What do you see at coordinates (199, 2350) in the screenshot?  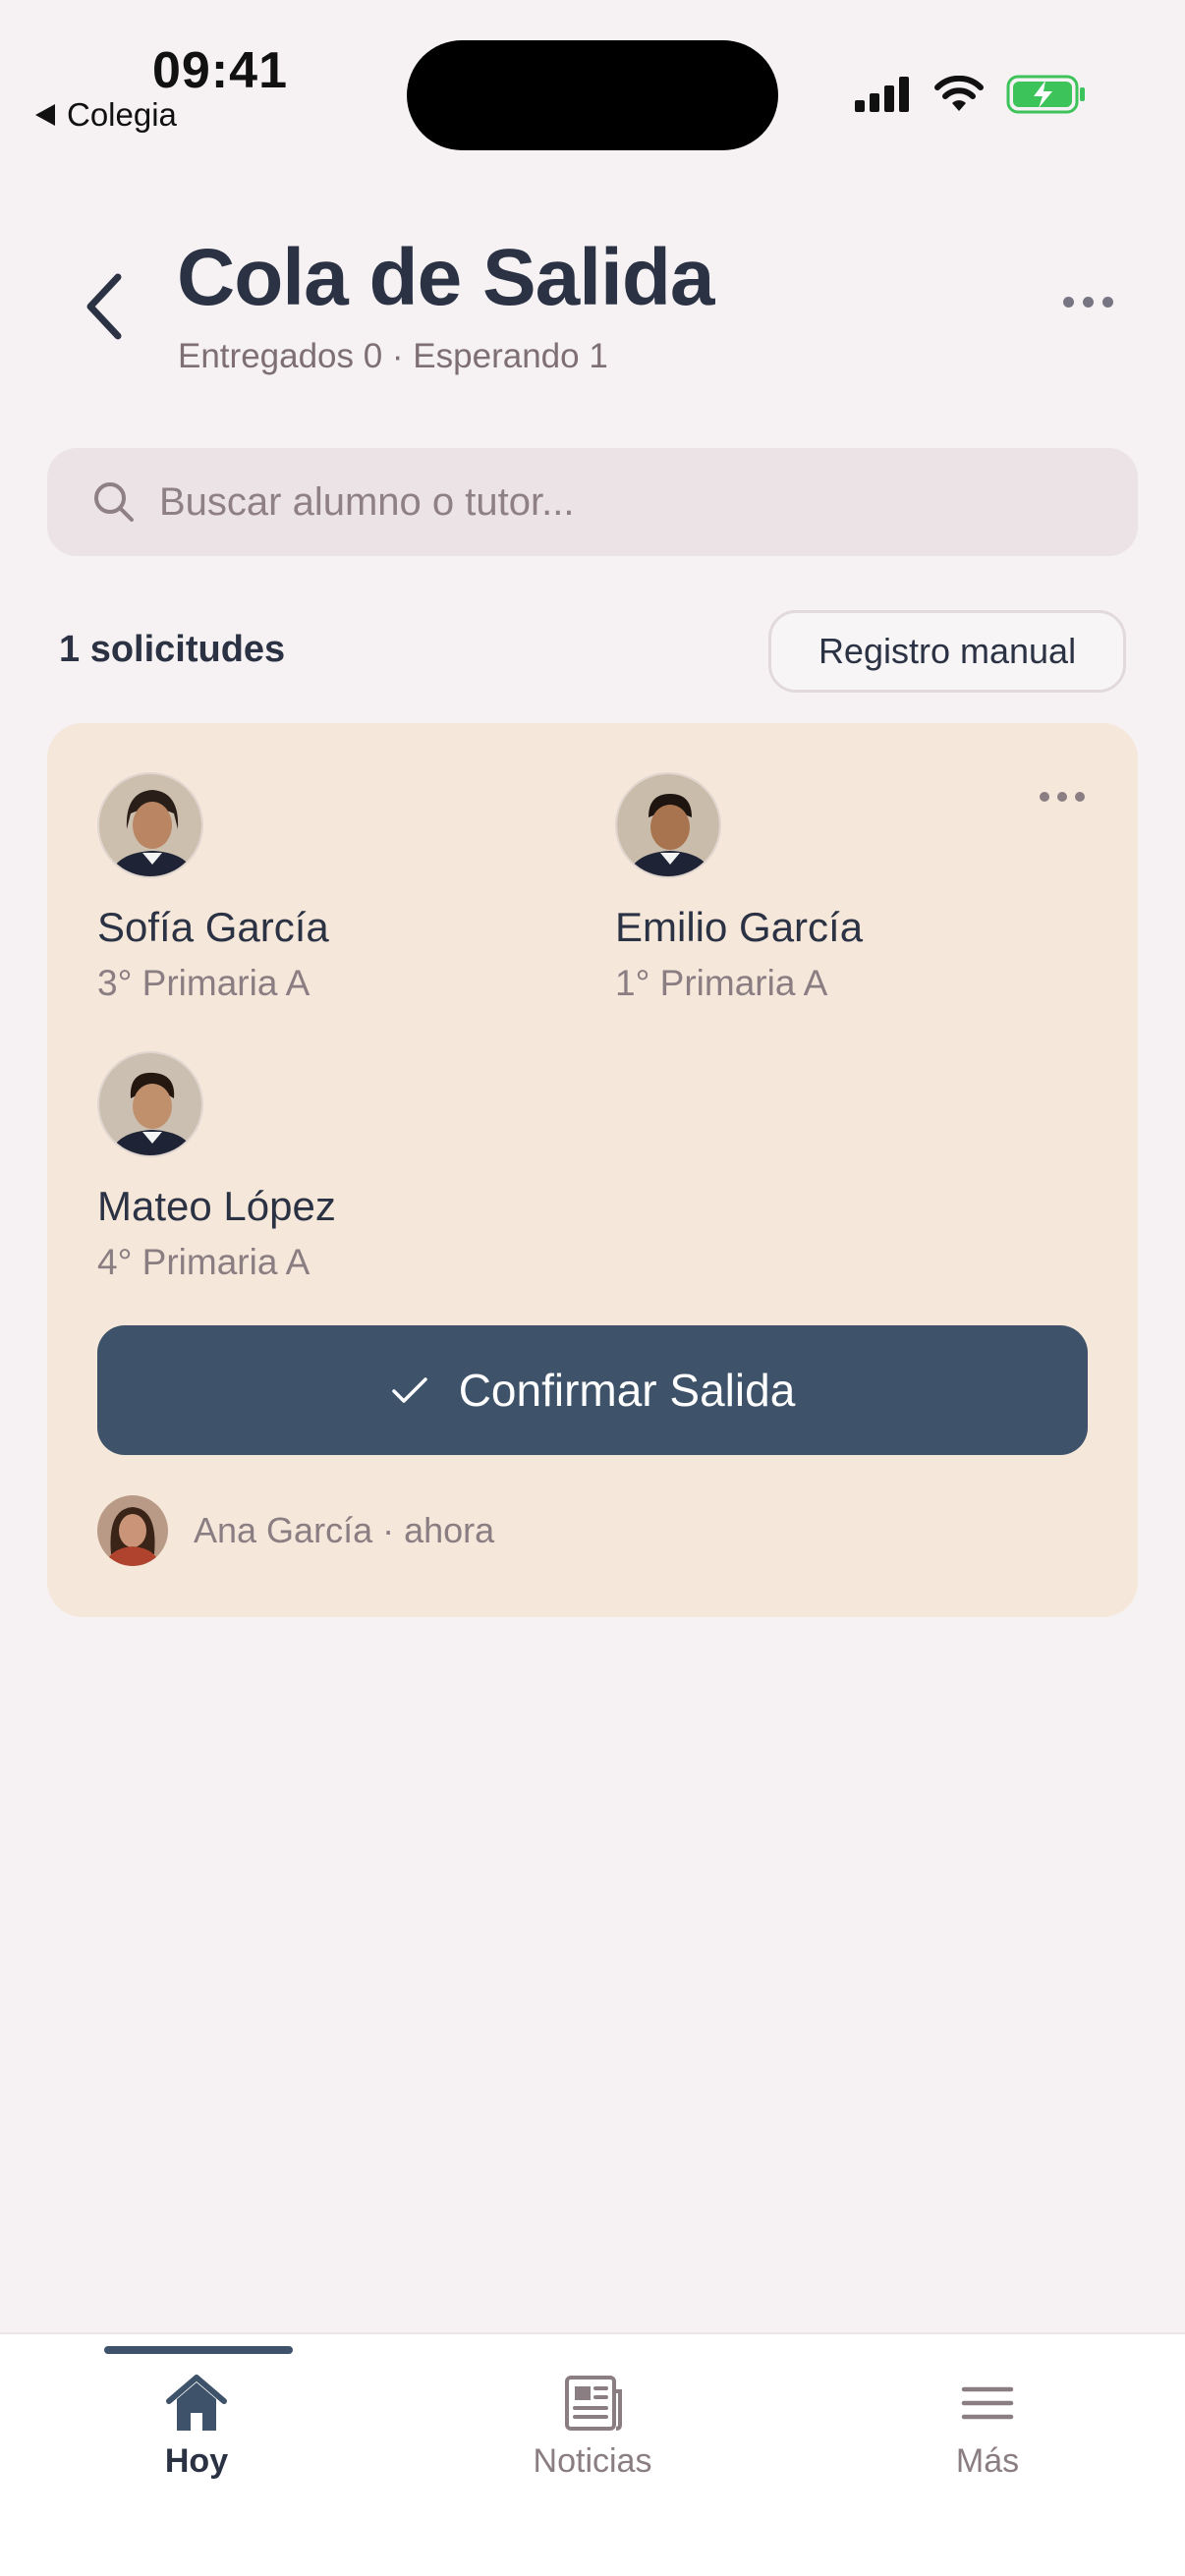 I see `active-tab-indicator` at bounding box center [199, 2350].